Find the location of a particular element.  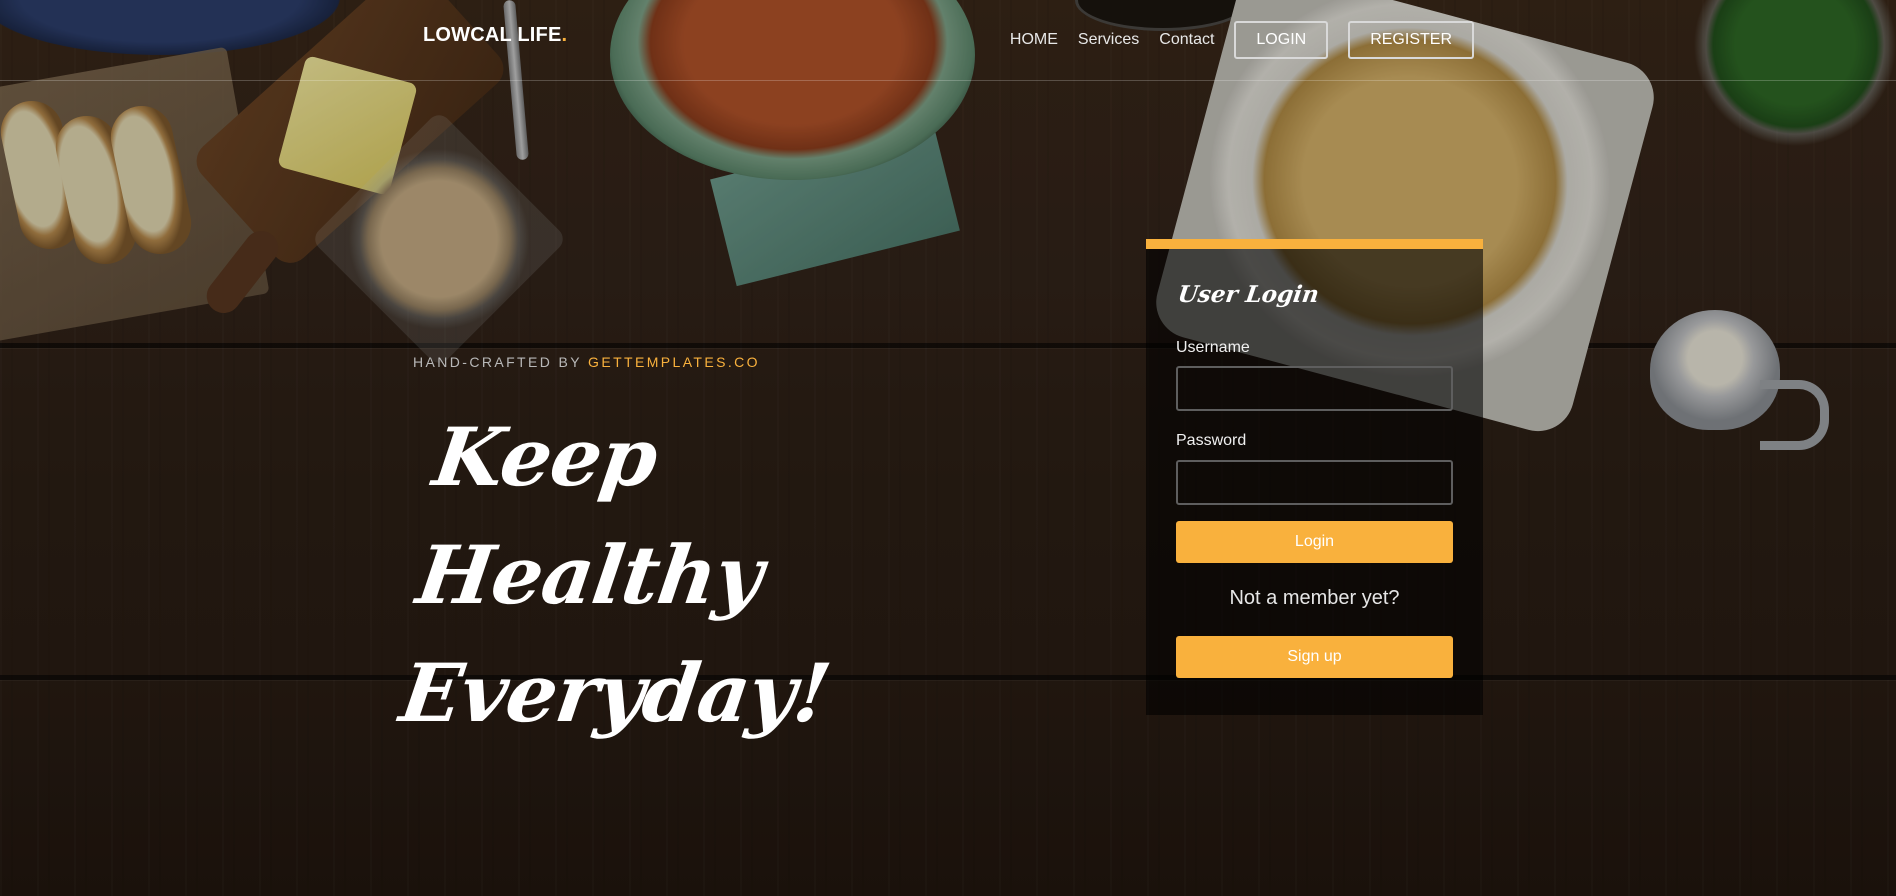

tagline-author-link: GETTEMPLATES.CO is located at coordinates (674, 362).